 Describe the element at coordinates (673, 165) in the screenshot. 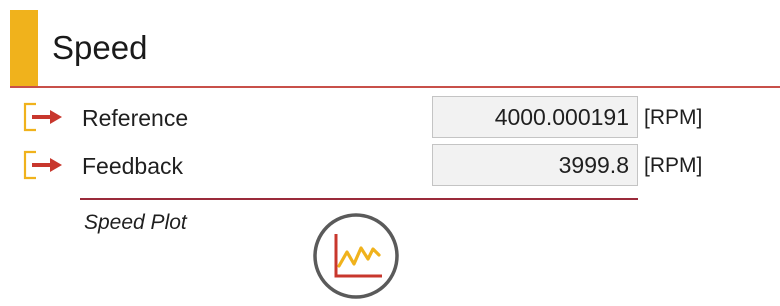

I see `feedback-unit: [RPM]` at that location.